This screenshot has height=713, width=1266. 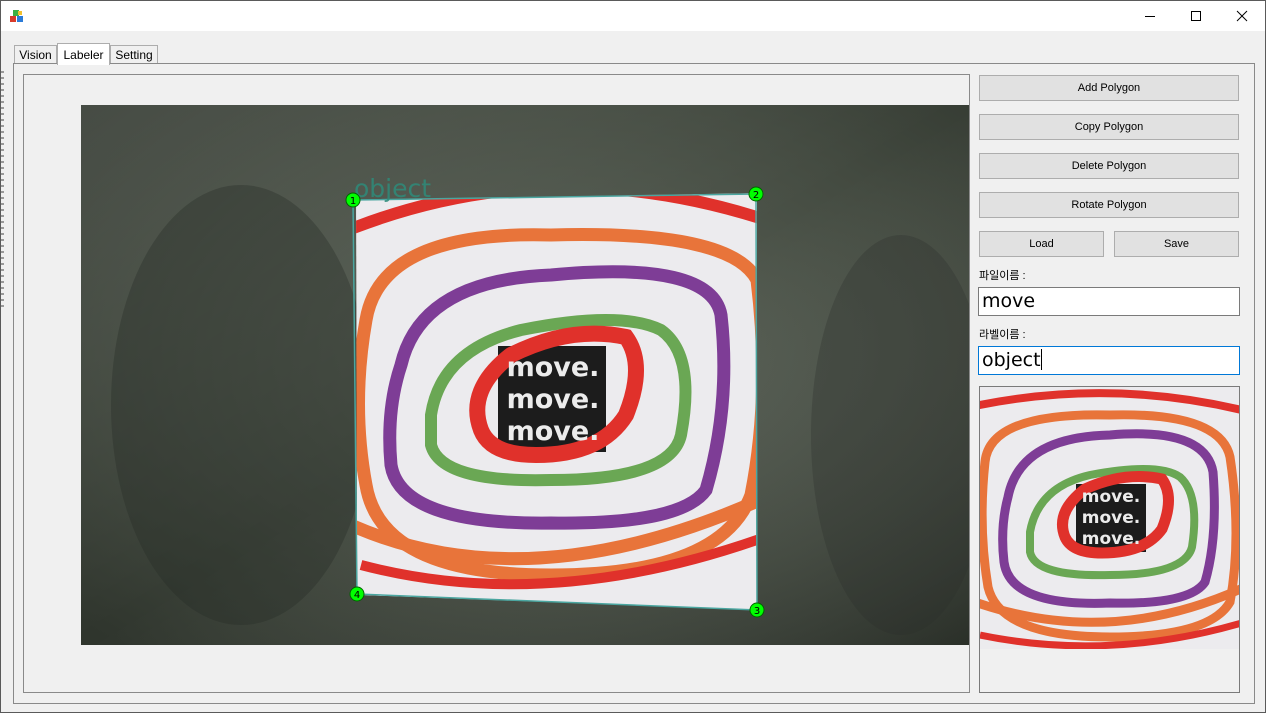 I want to click on tab-labeler: Labeler, so click(x=83, y=54).